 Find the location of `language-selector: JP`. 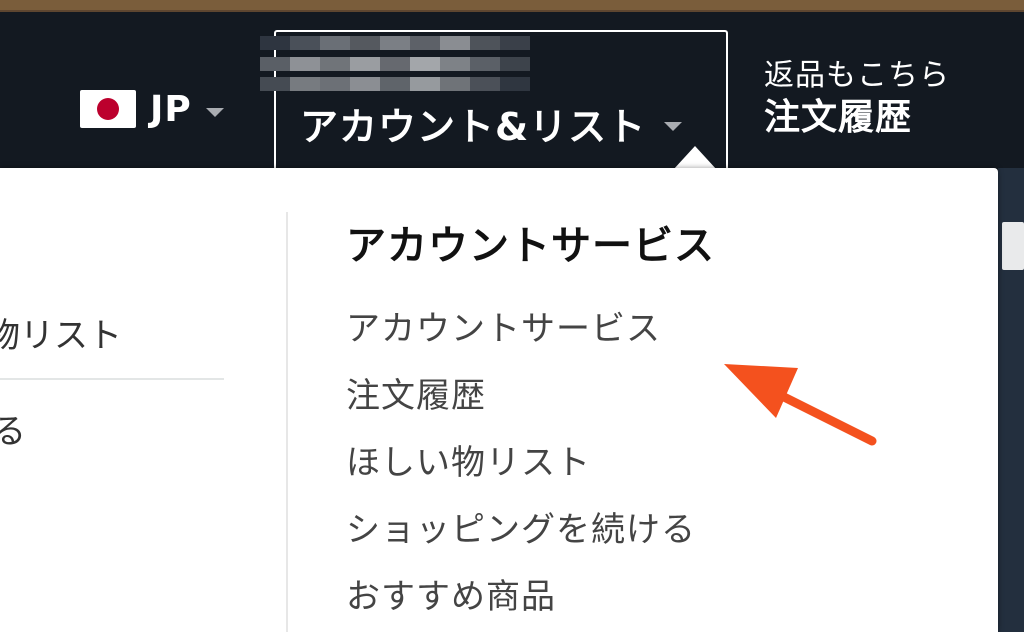

language-selector: JP is located at coordinates (152, 109).